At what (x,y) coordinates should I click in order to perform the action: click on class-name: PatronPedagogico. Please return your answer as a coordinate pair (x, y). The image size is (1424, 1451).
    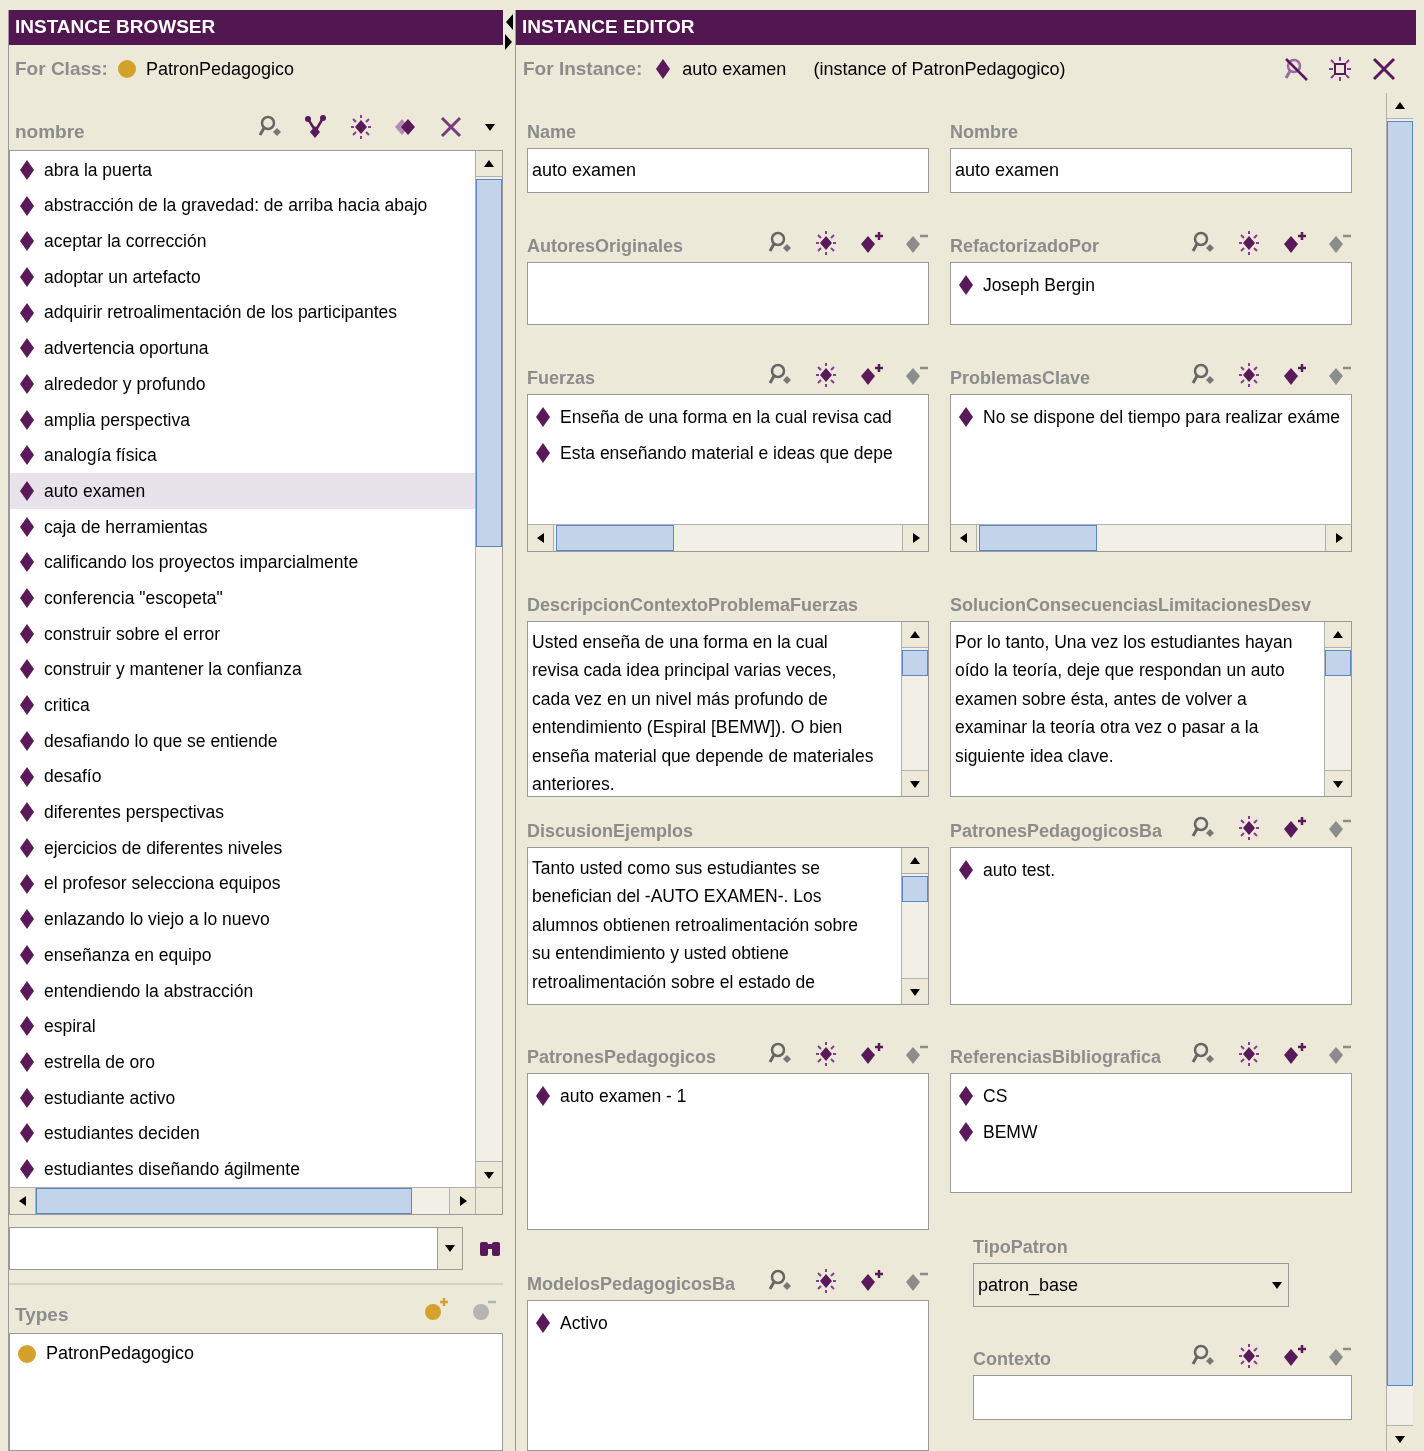
    Looking at the image, I should click on (220, 69).